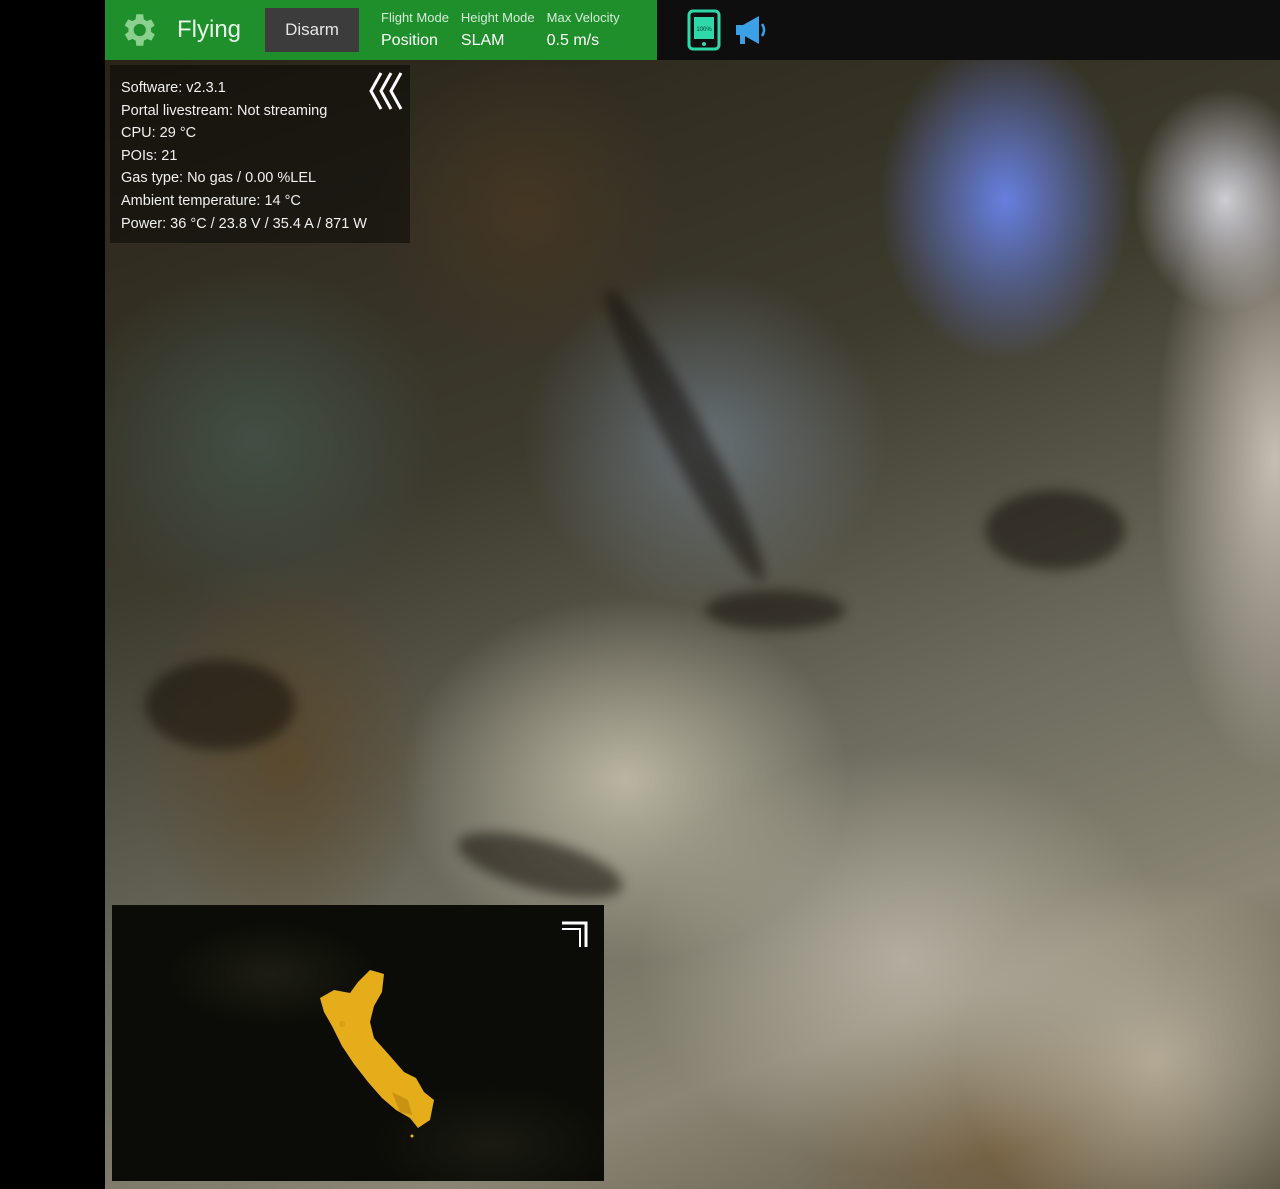  What do you see at coordinates (312, 30) in the screenshot?
I see `disarm-button: Disarm` at bounding box center [312, 30].